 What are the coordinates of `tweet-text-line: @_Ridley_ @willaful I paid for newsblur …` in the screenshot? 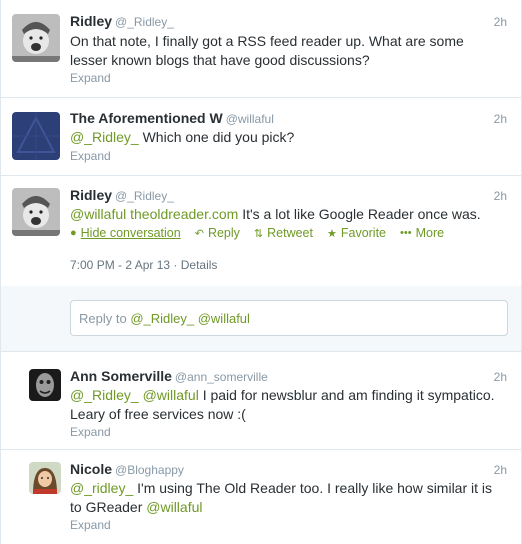 It's located at (282, 395).